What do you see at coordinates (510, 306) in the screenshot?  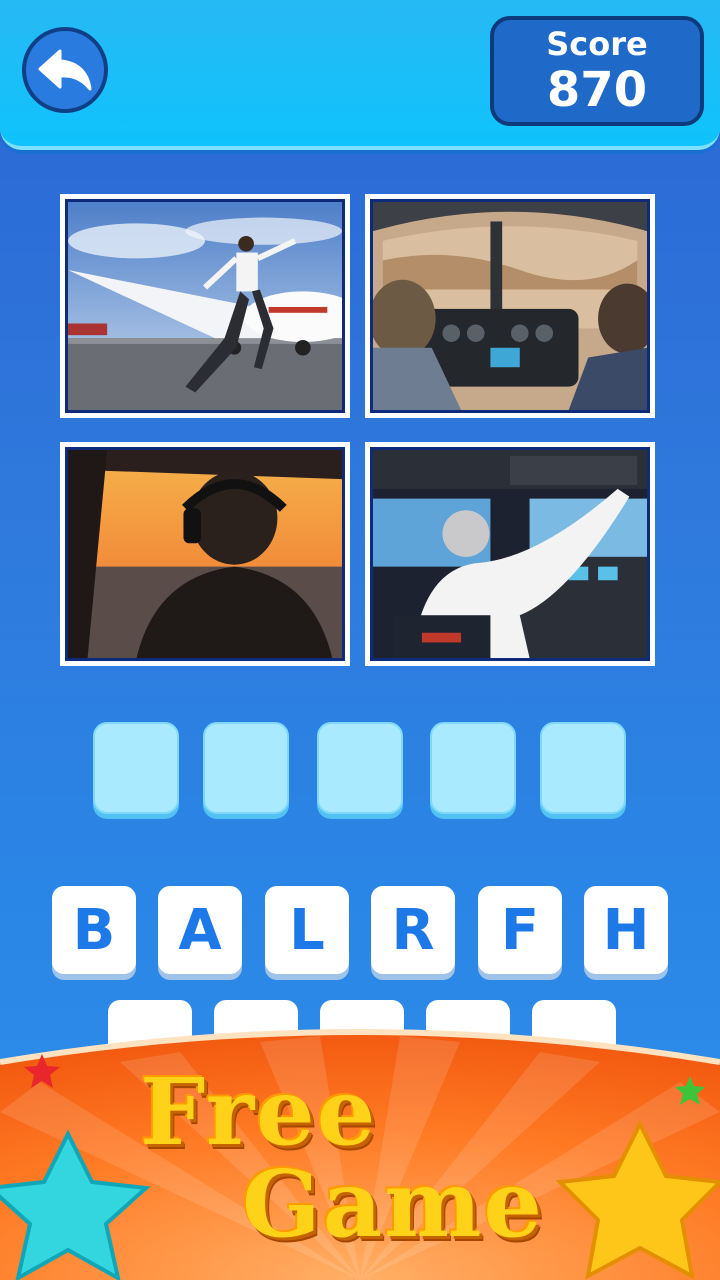 I see `photo-helicopter-cockpit` at bounding box center [510, 306].